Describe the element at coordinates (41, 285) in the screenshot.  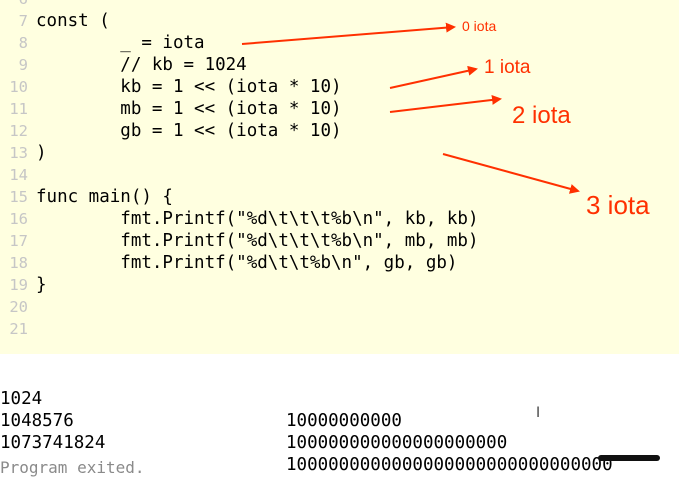
I see `code-text: }` at that location.